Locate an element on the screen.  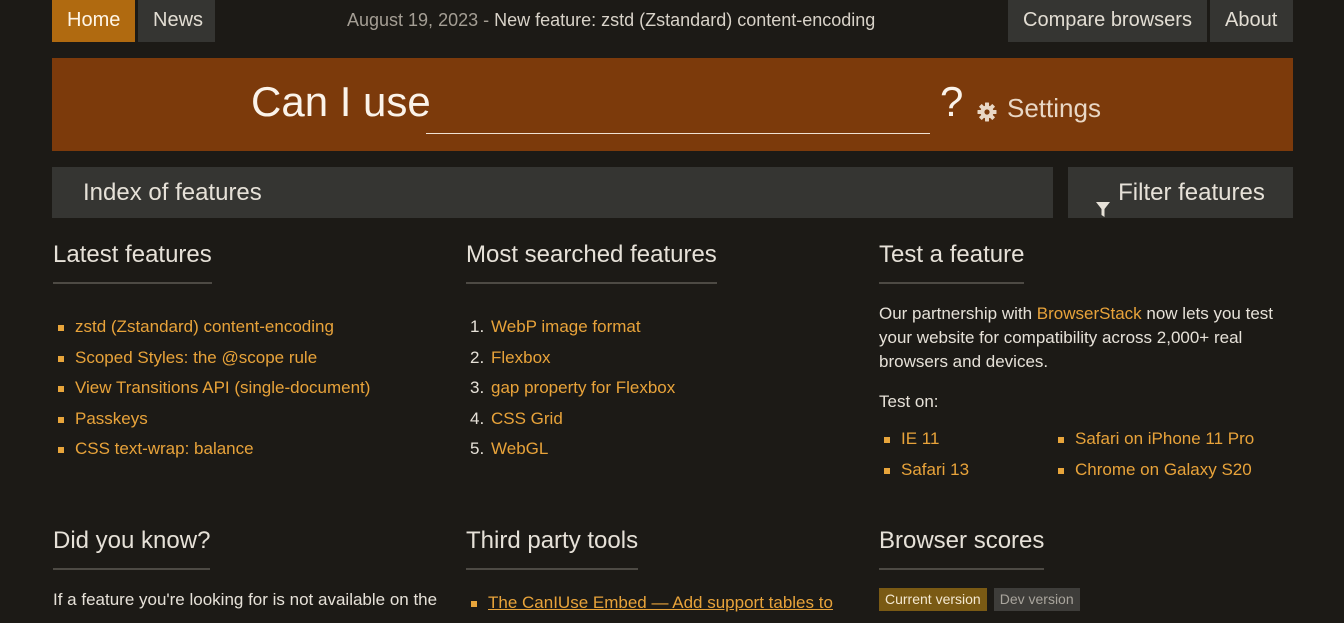
test-feature-heading: Test a feature is located at coordinates (952, 262).